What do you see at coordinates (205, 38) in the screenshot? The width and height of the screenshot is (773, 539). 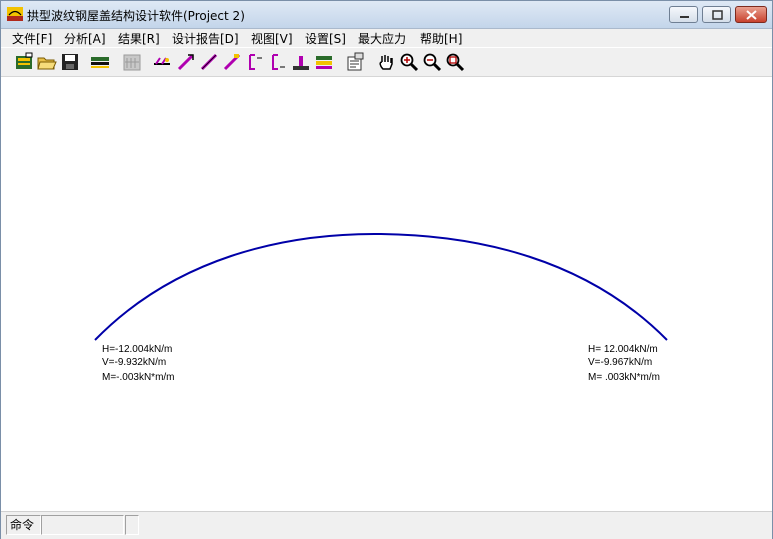 I see `menu-design-report: 设计报告[D]` at bounding box center [205, 38].